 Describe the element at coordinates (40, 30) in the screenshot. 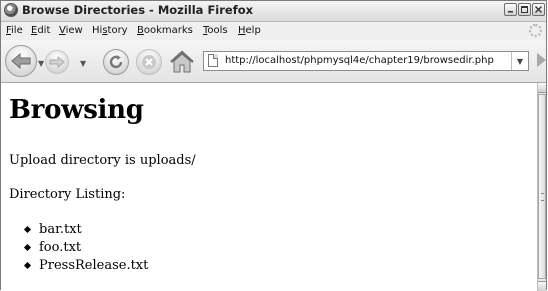

I see `menu-edit: Edit` at that location.